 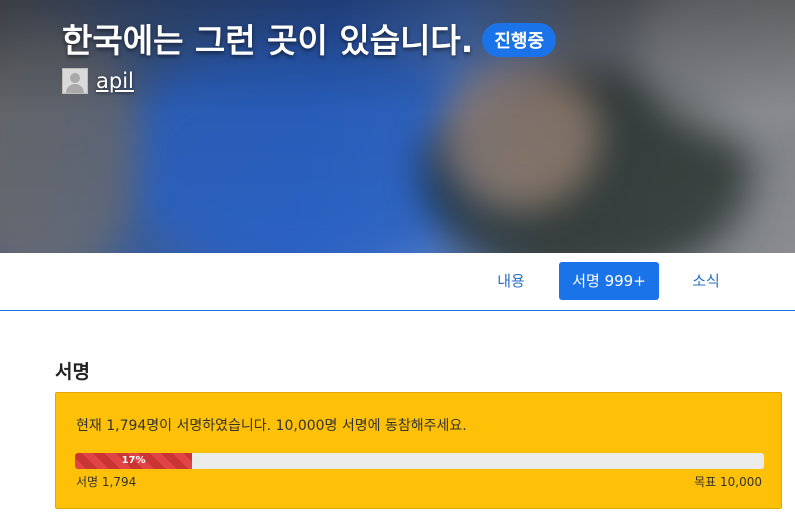 I want to click on tab-bar: 내용 서명 999+ 소식, so click(x=397, y=282).